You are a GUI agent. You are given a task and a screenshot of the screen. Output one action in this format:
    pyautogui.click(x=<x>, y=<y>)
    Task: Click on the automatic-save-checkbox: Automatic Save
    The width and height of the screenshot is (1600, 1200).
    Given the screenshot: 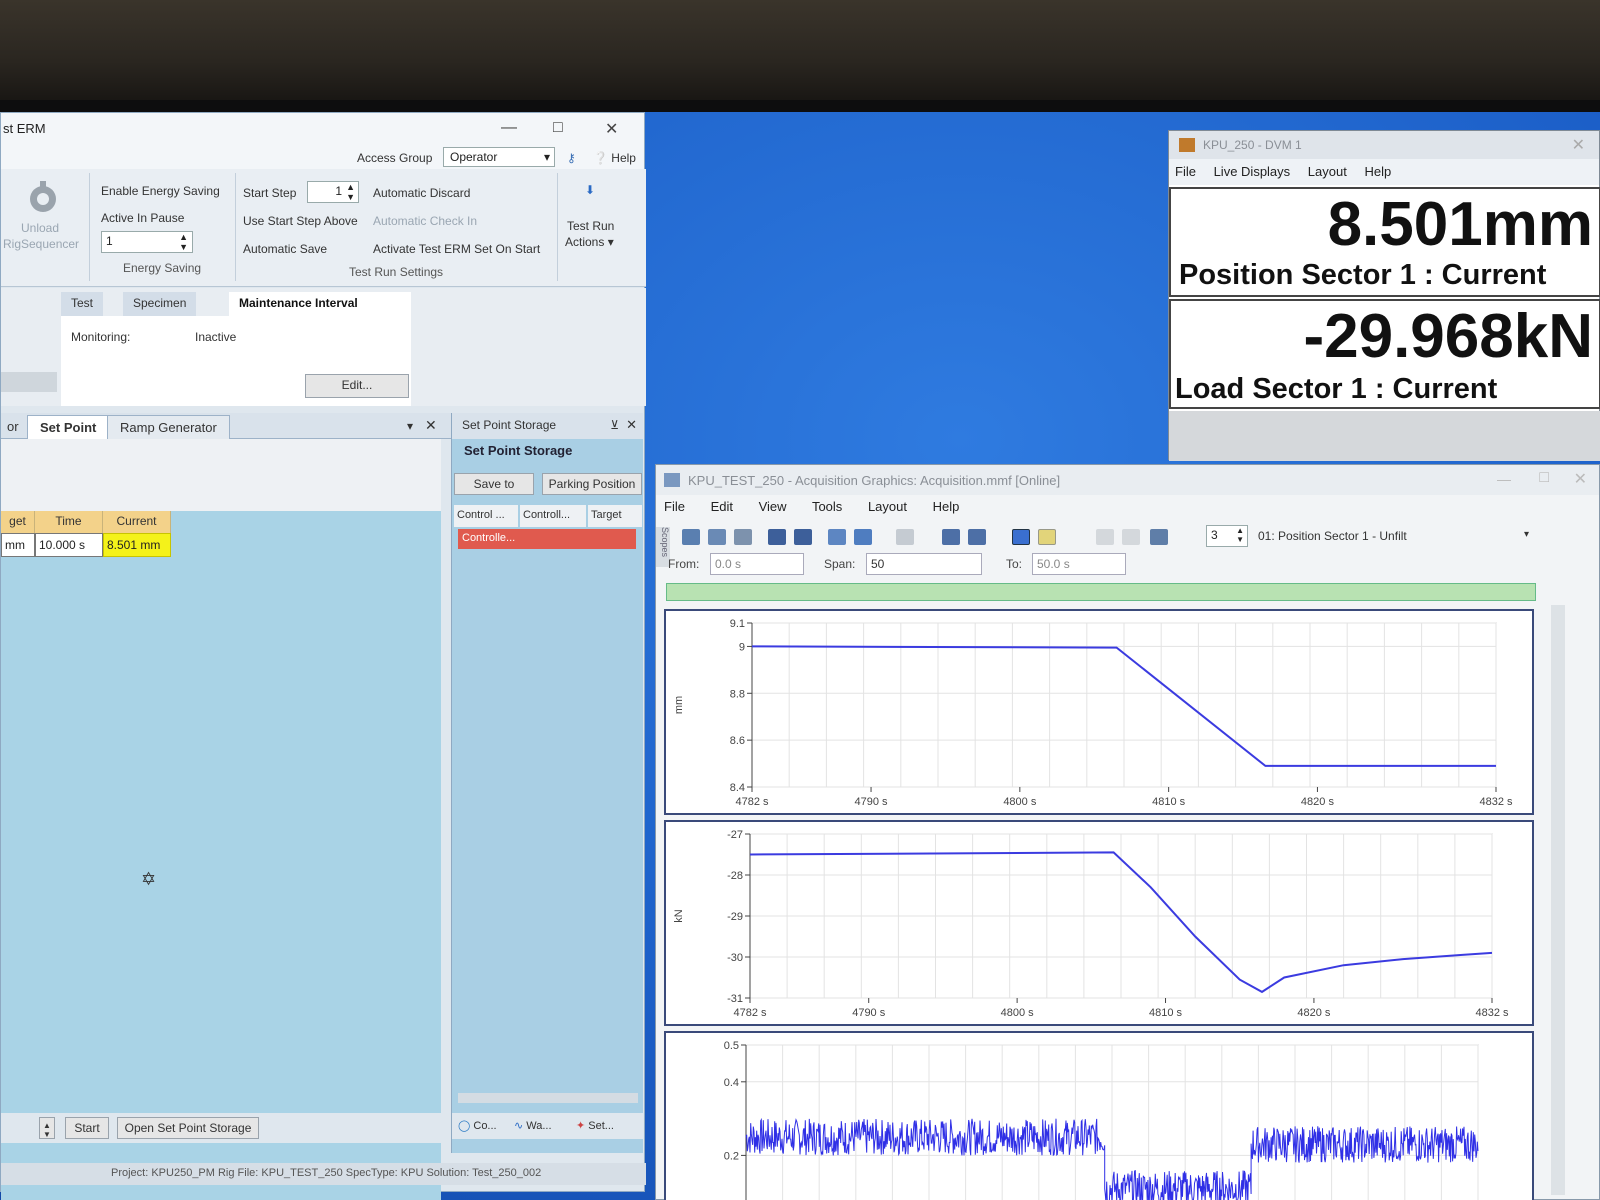 What is the action you would take?
    pyautogui.click(x=285, y=249)
    